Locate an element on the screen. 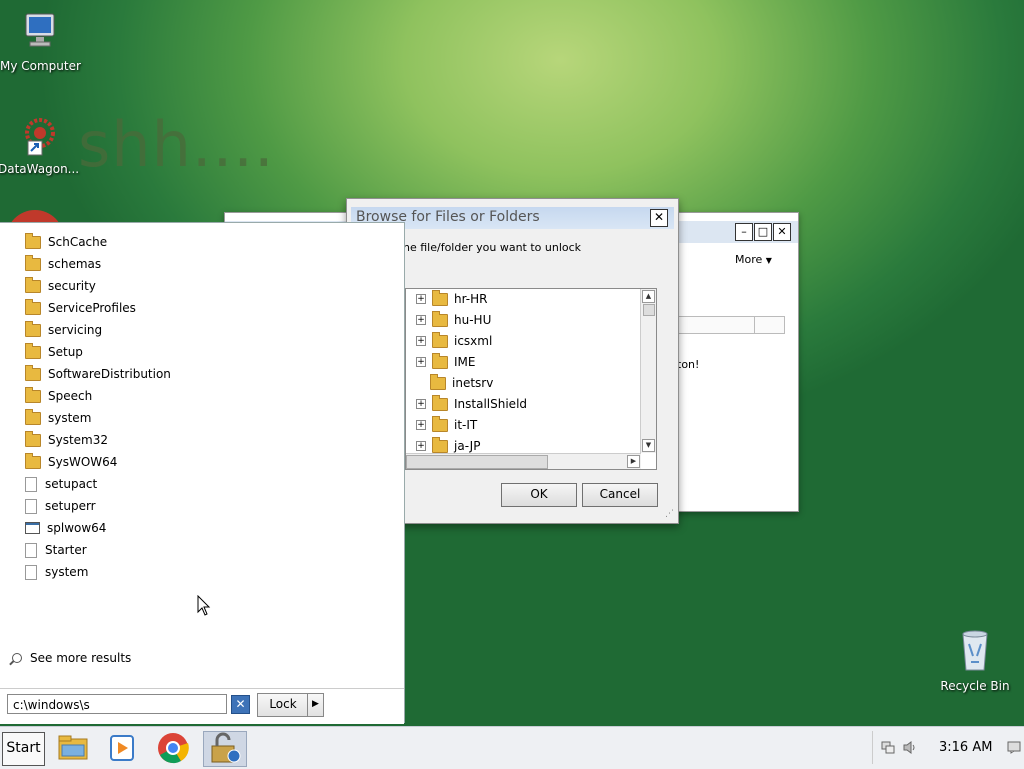 The height and width of the screenshot is (769, 1024). result-item: schemas is located at coordinates (63, 264).